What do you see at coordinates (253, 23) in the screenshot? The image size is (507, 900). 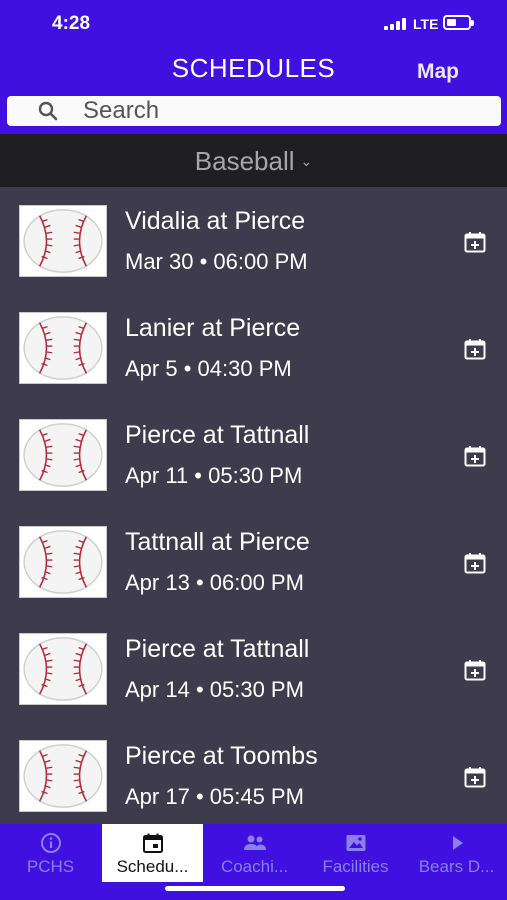 I see `status-bar: 4:28 LTE` at bounding box center [253, 23].